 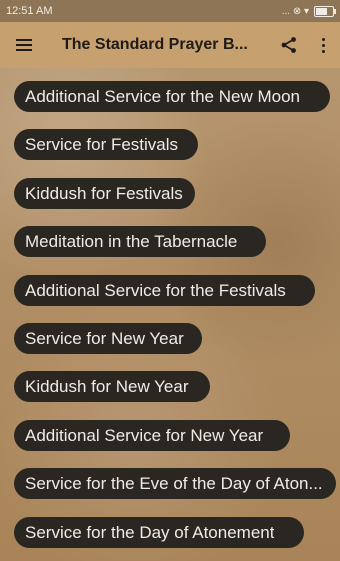 What do you see at coordinates (295, 11) in the screenshot?
I see `signal-icons: ... ⊗ ▾` at bounding box center [295, 11].